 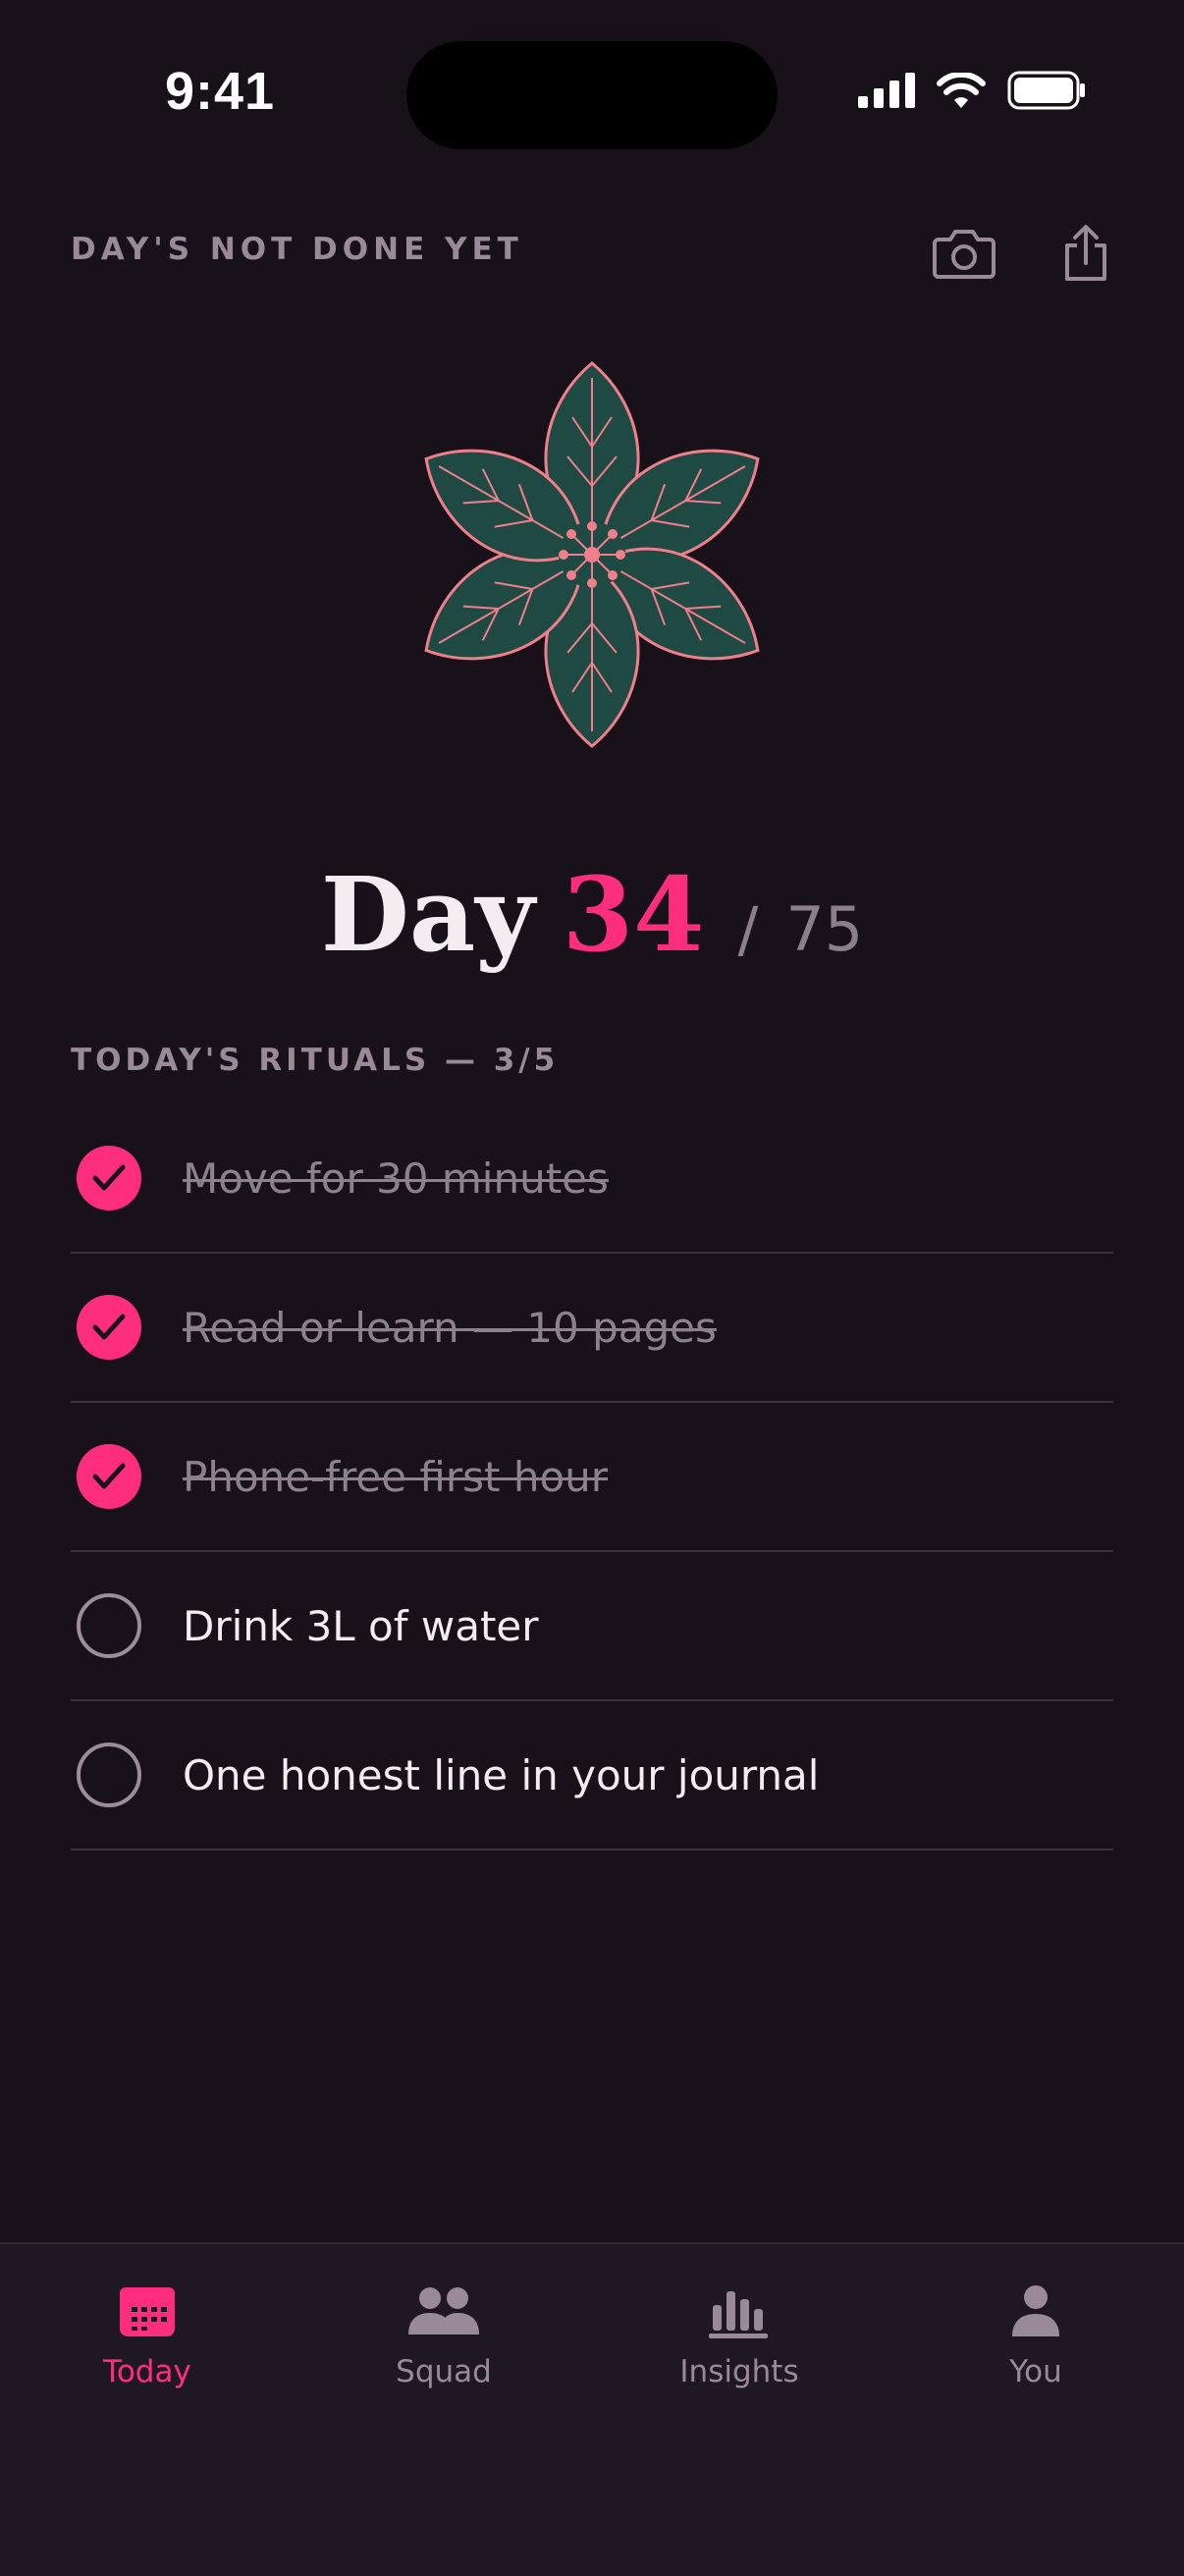 I want to click on progress-flower-illustration, so click(x=592, y=554).